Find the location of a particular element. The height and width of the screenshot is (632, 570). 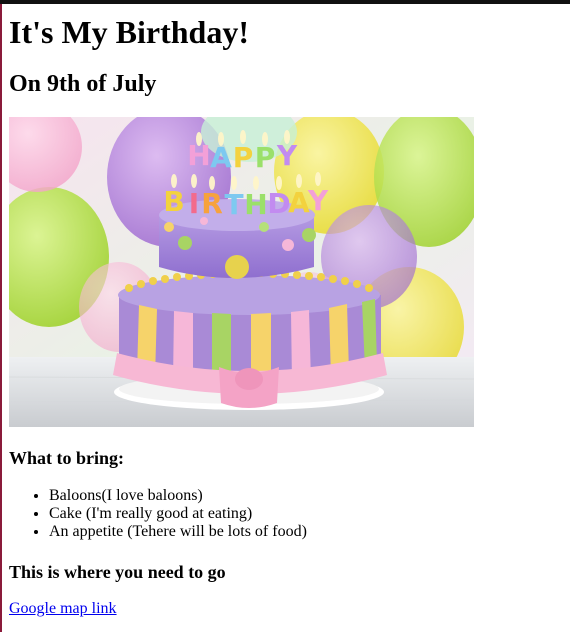

window-left-edge is located at coordinates (1, 318).